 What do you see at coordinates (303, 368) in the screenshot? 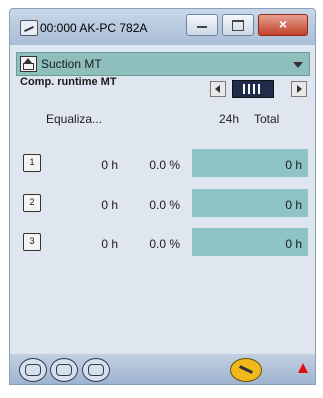
I see `alarm-bell-icon` at bounding box center [303, 368].